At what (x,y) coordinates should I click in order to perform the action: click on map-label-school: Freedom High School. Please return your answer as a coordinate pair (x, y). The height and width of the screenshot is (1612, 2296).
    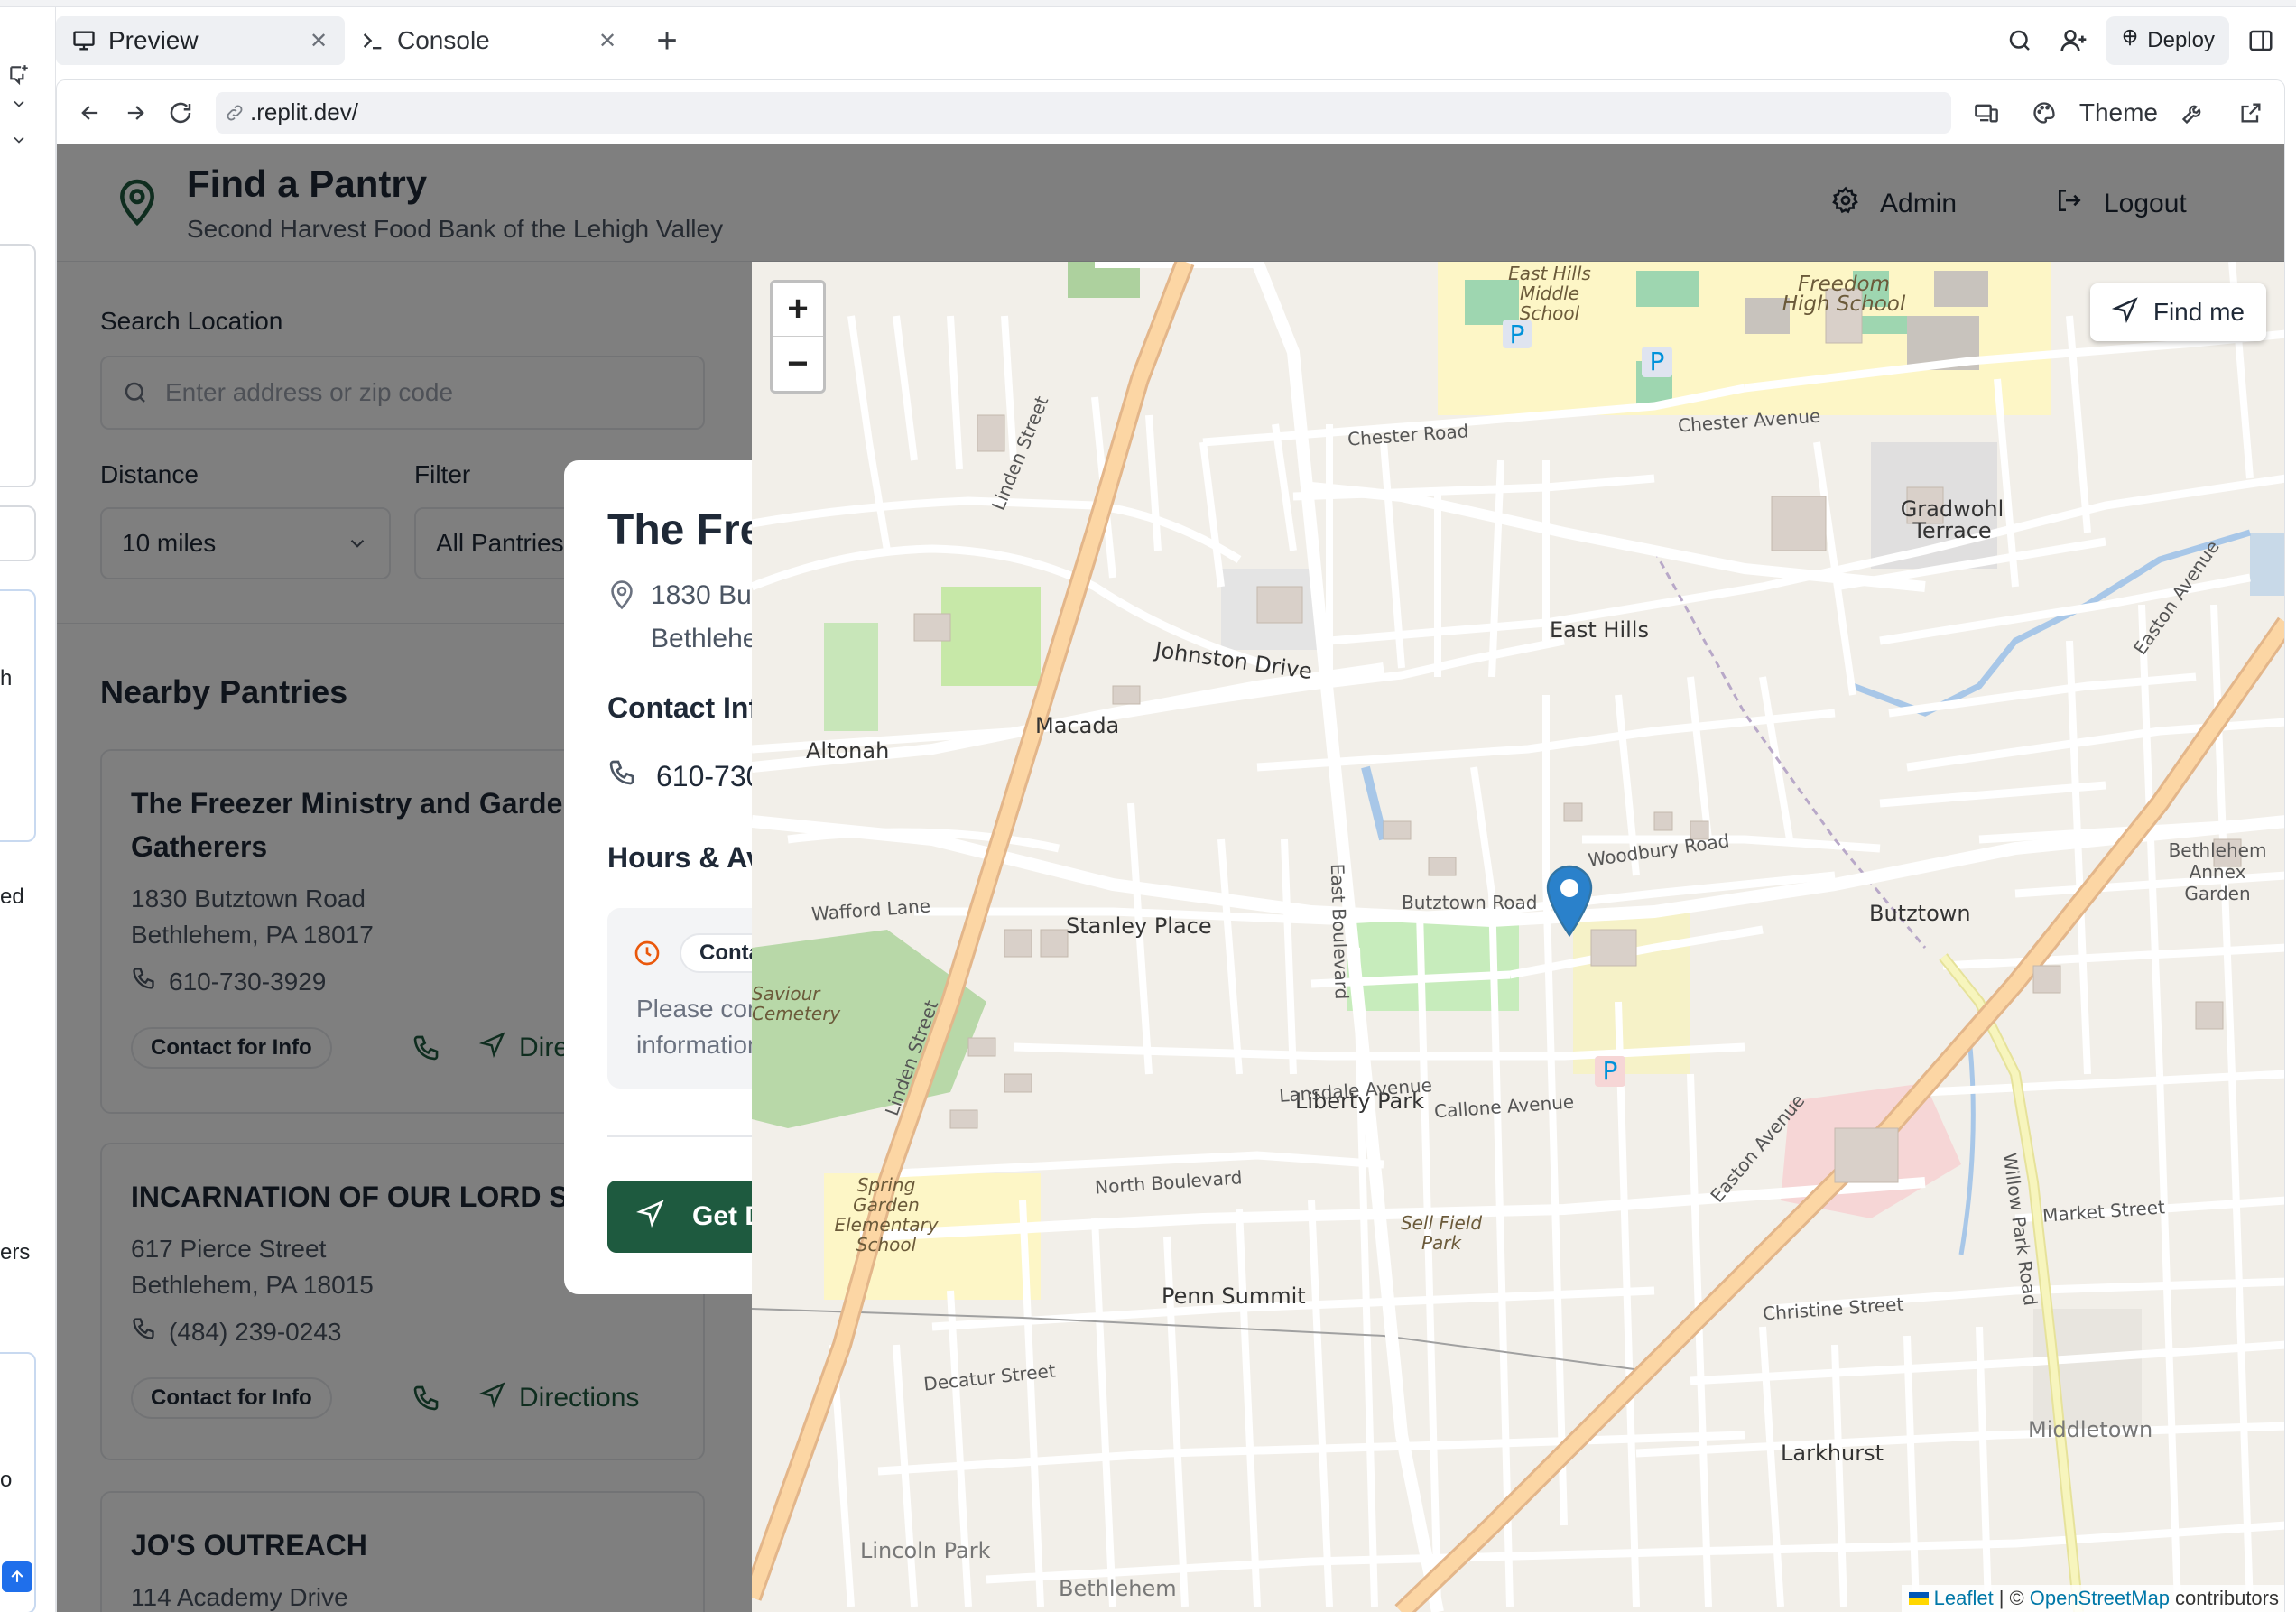
    Looking at the image, I should click on (1844, 294).